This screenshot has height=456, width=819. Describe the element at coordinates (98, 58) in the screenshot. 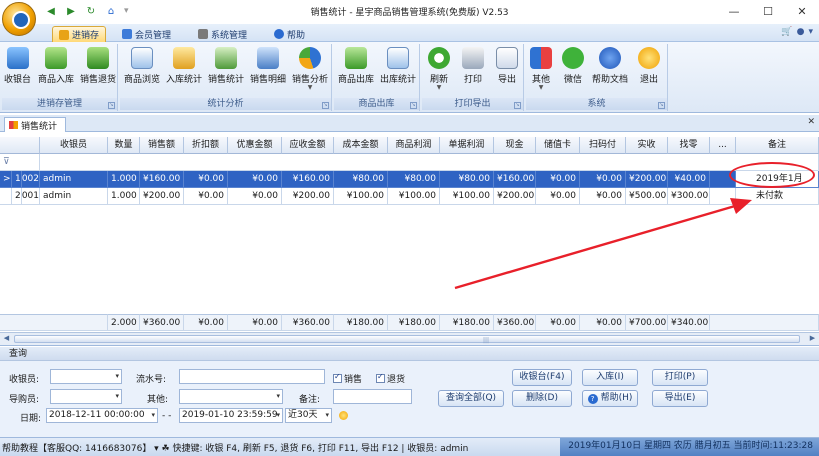

I see `sales-return-icon` at that location.